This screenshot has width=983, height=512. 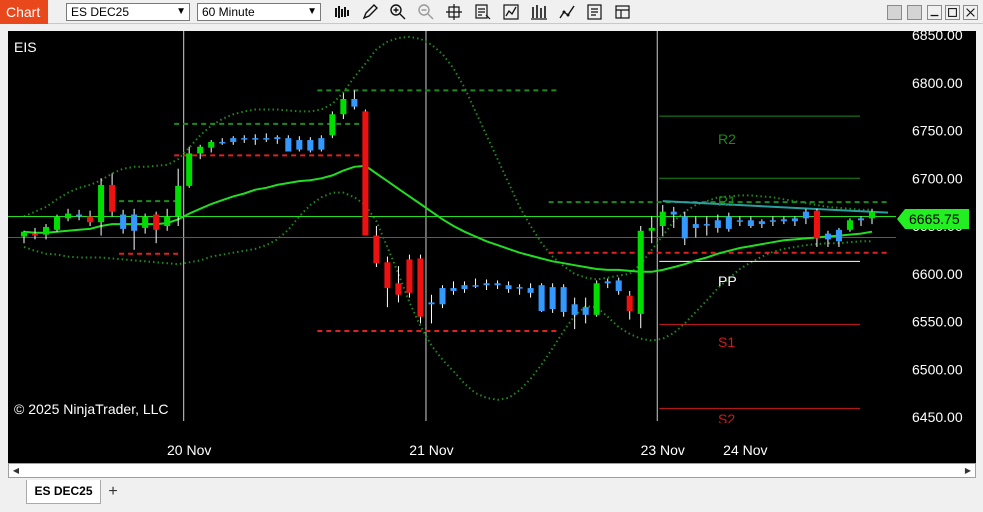 I want to click on x-tick-label: 23 Nov, so click(x=663, y=450).